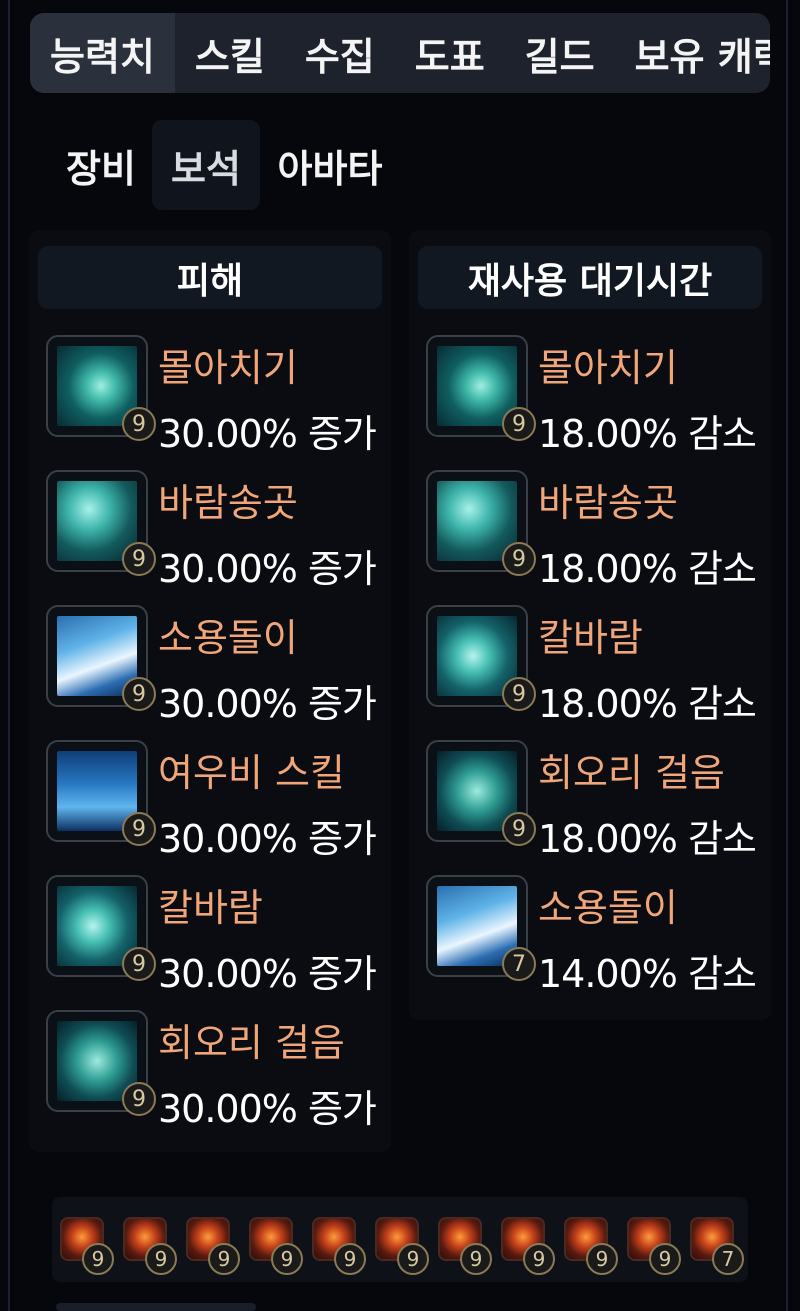  Describe the element at coordinates (210, 277) in the screenshot. I see `damage-panel-title: 피해` at that location.